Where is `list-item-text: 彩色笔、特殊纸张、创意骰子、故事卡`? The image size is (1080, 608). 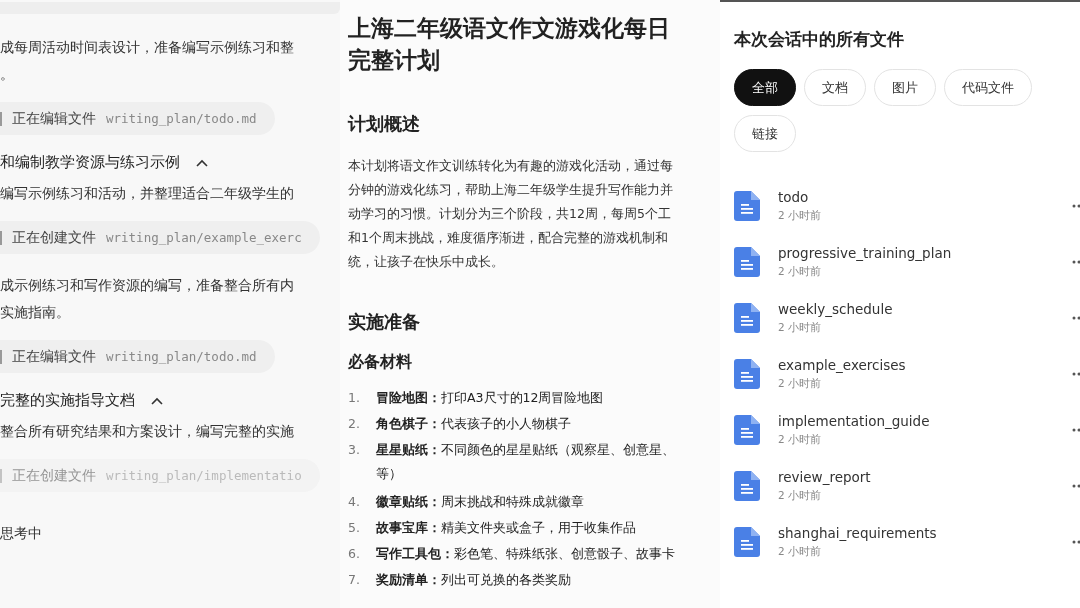
list-item-text: 彩色笔、特殊纸张、创意骰子、故事卡 is located at coordinates (564, 553).